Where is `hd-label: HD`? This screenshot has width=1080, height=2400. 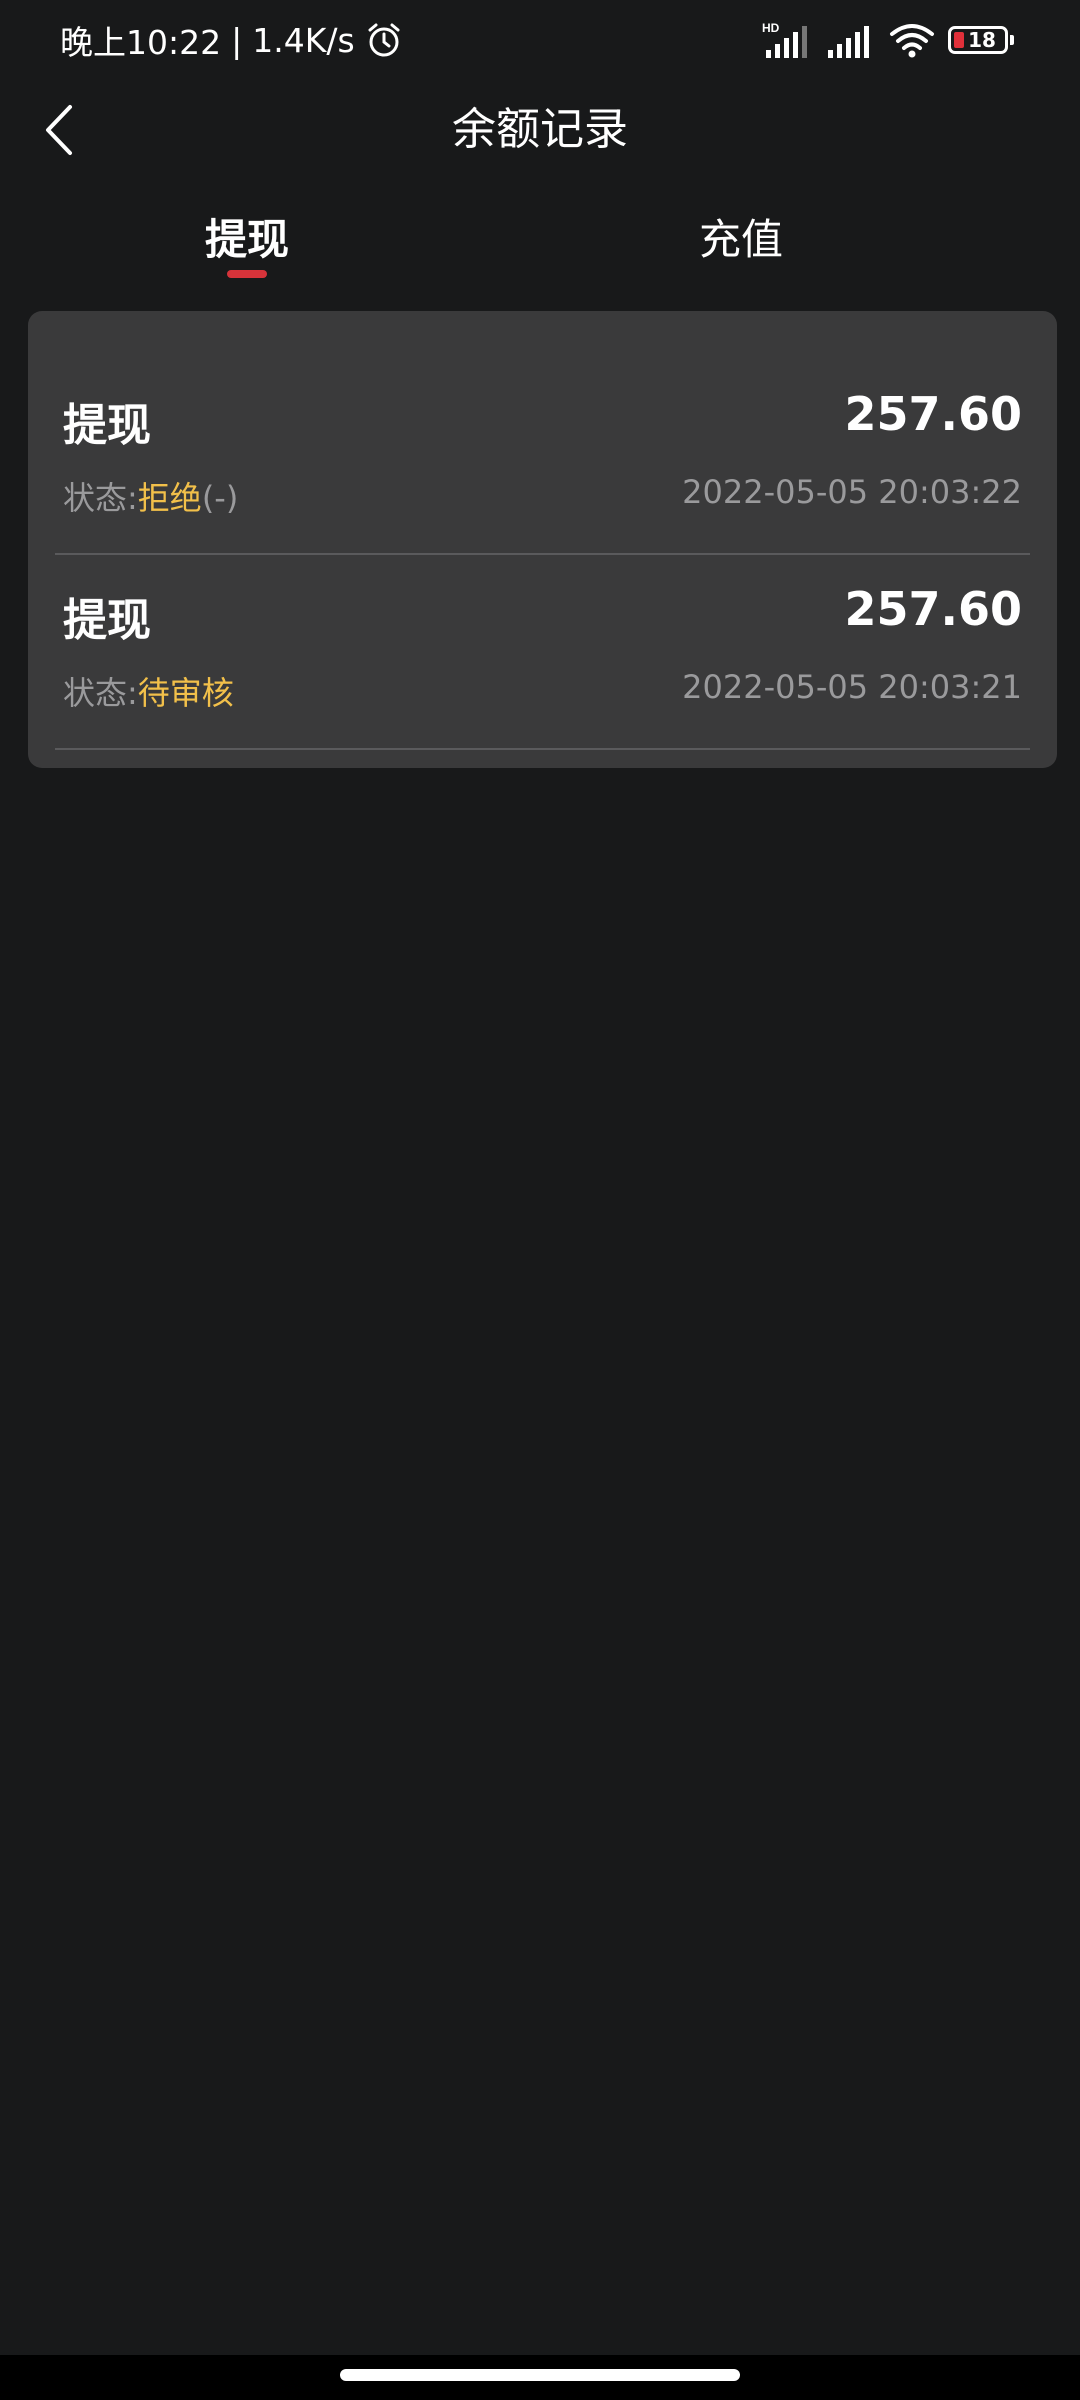 hd-label: HD is located at coordinates (771, 28).